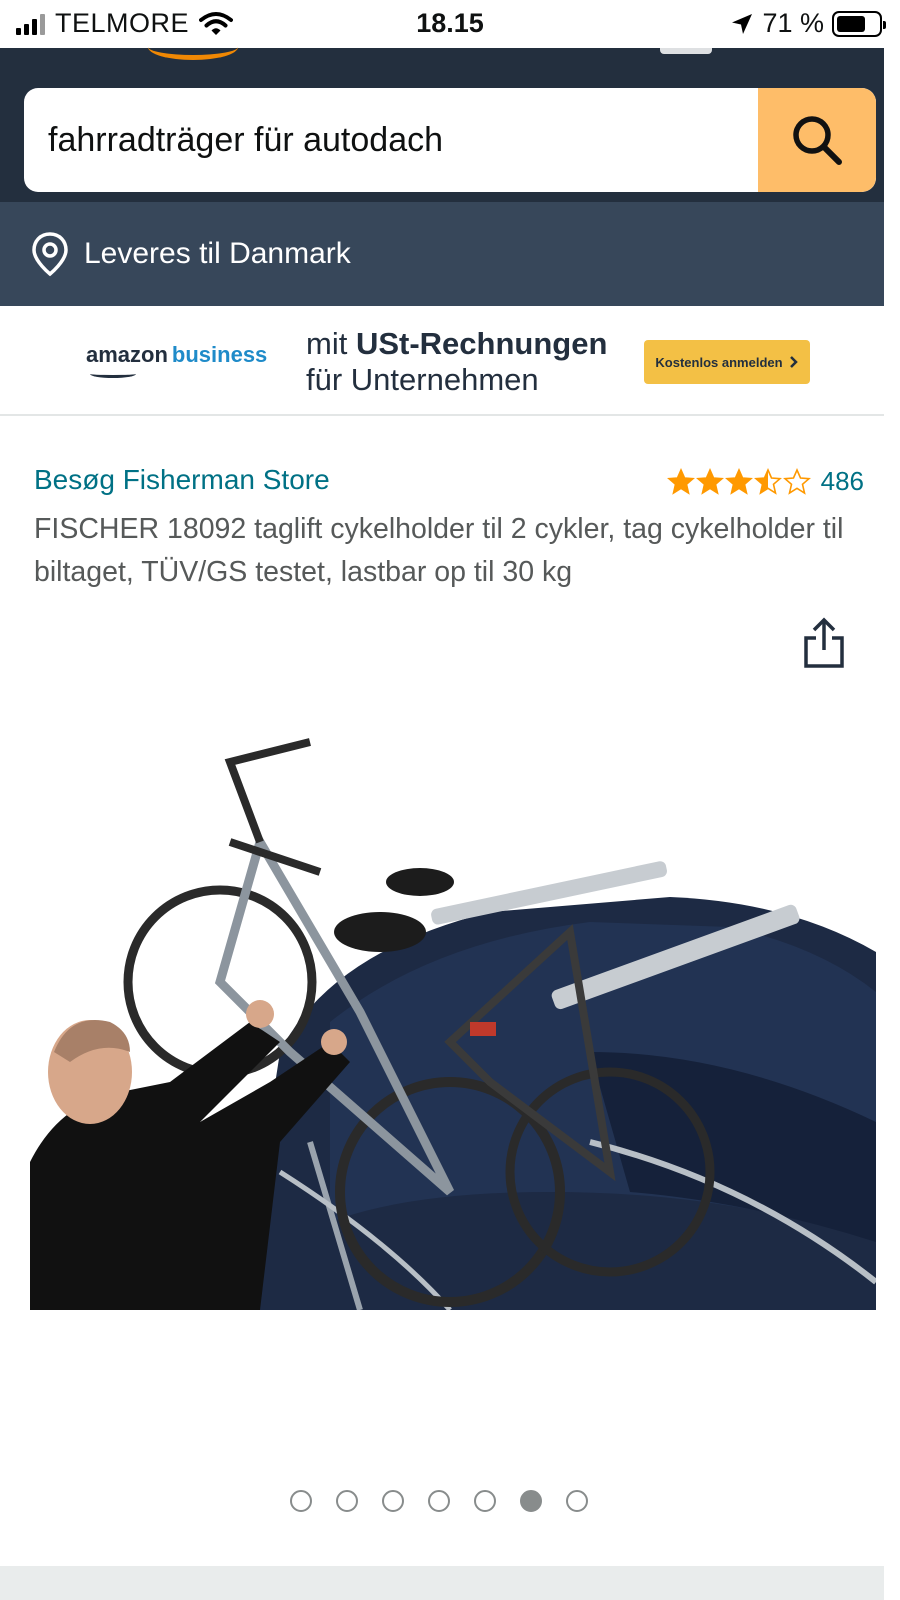  Describe the element at coordinates (217, 253) in the screenshot. I see `delivery-text: Leveres til Danmark` at that location.